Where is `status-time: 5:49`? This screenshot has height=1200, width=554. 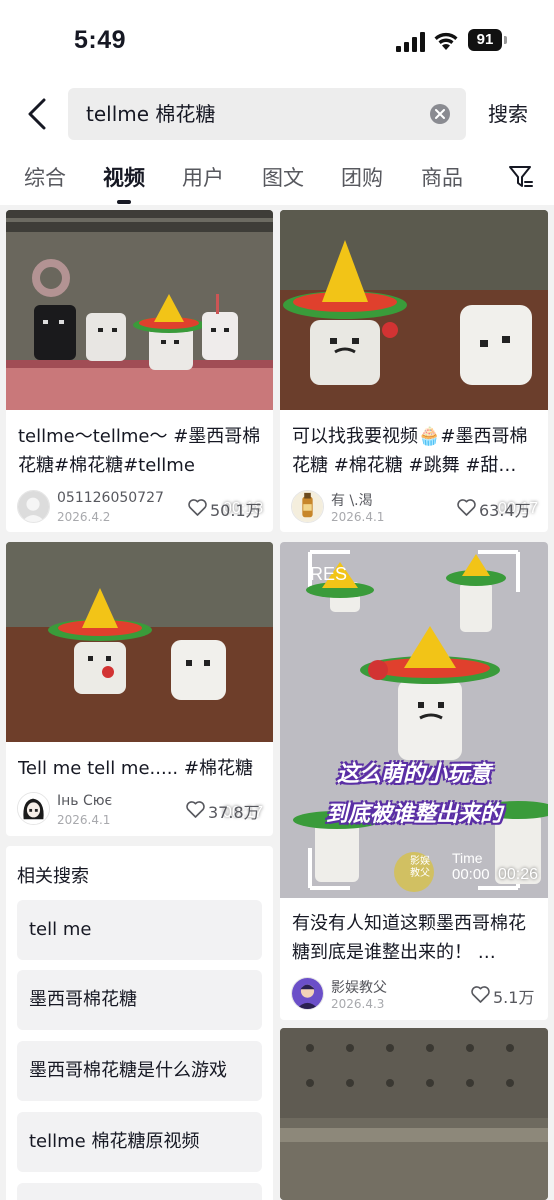 status-time: 5:49 is located at coordinates (100, 40).